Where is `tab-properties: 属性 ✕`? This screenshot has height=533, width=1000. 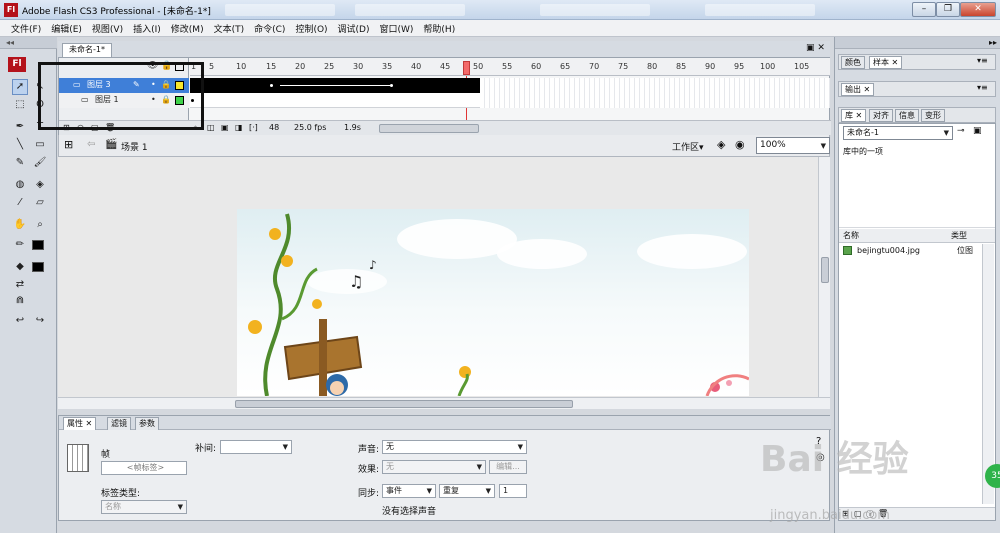 tab-properties: 属性 ✕ is located at coordinates (80, 423).